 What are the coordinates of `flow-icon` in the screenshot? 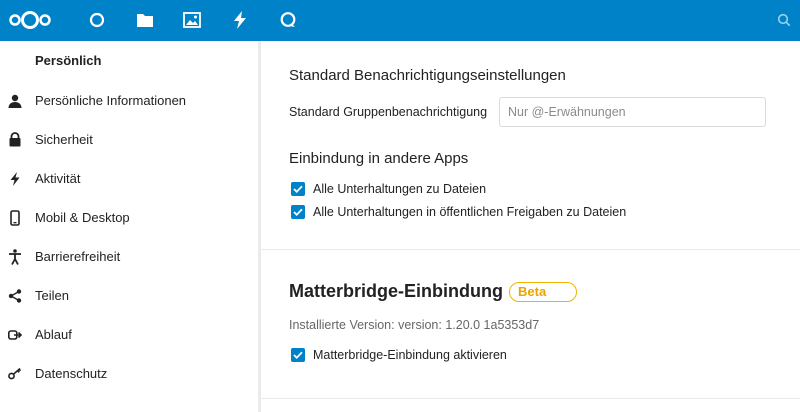 It's located at (15, 335).